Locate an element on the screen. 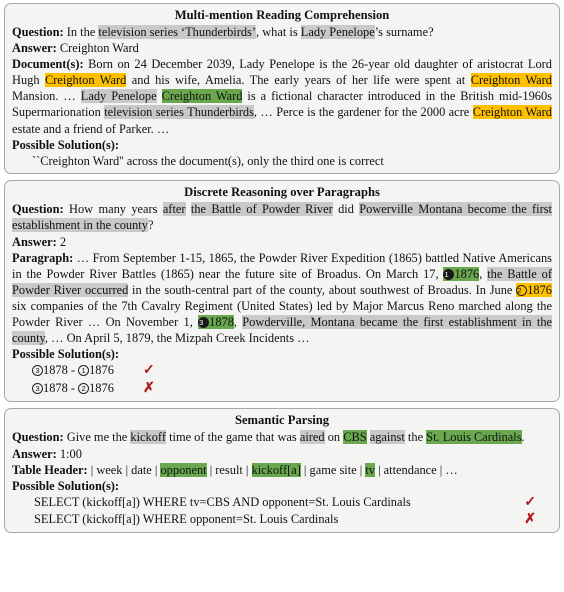  solution-expression: 3 1878 - 1 1876 is located at coordinates (73, 370).